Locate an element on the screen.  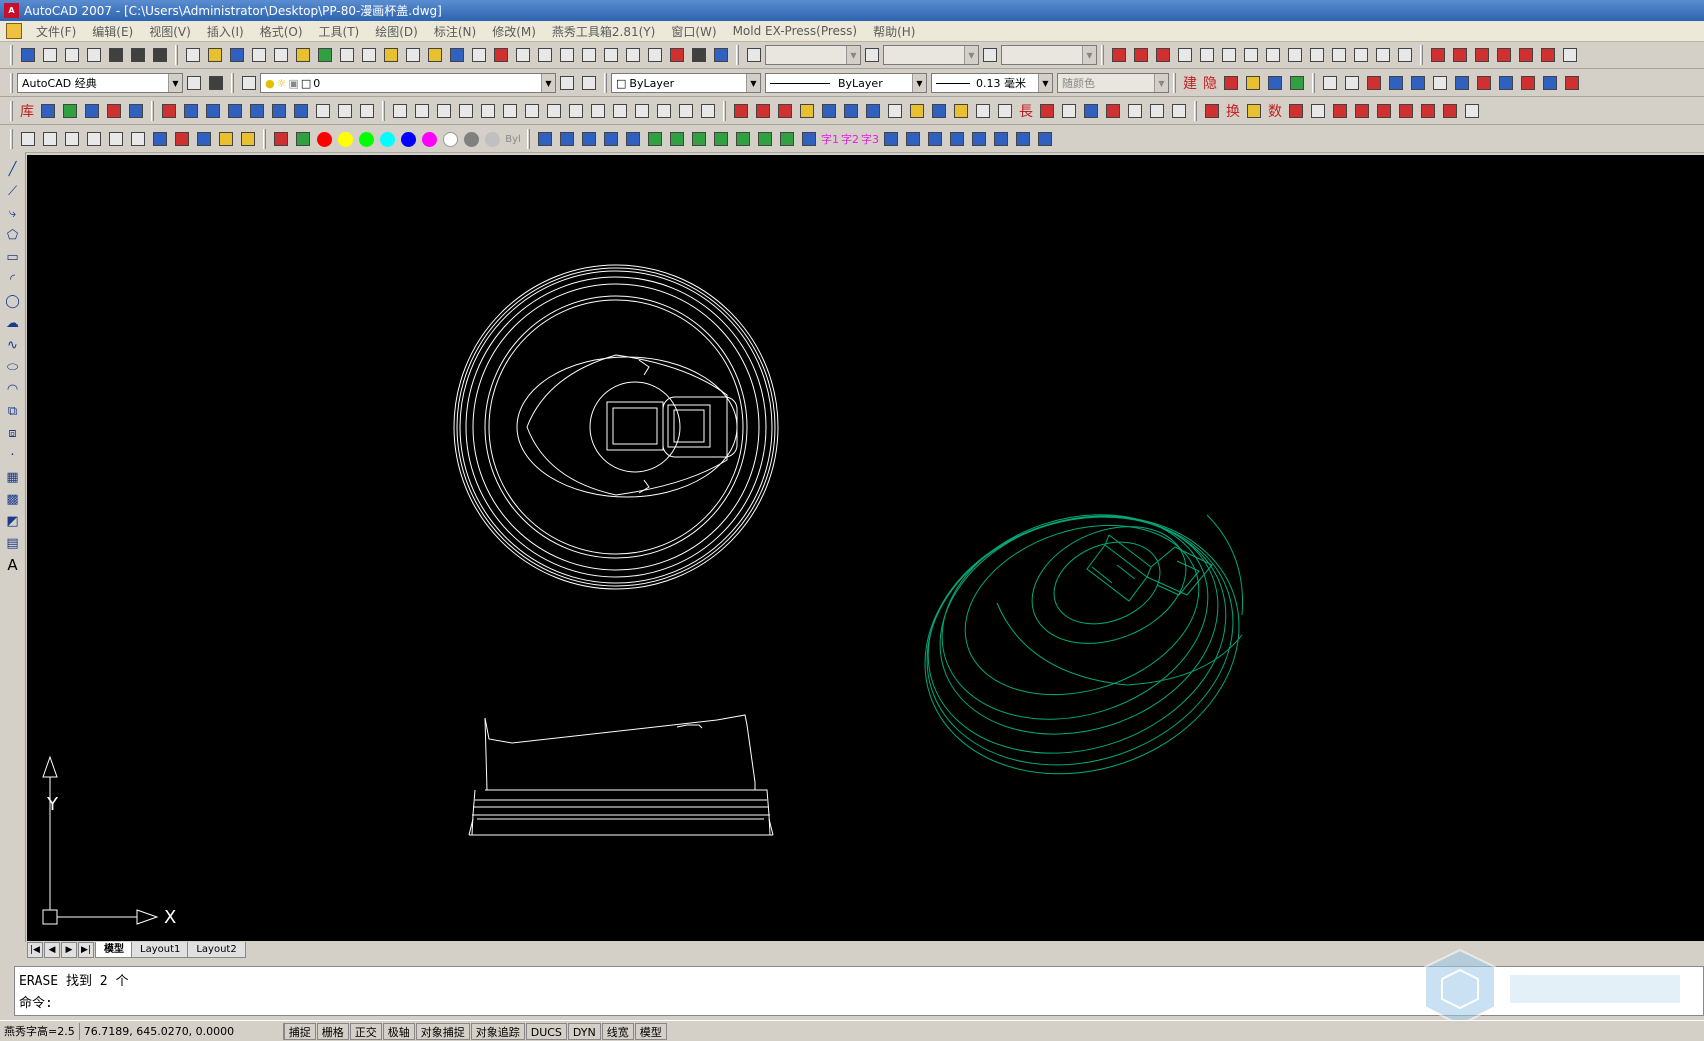
mold-tool-1-icon is located at coordinates (48, 111).